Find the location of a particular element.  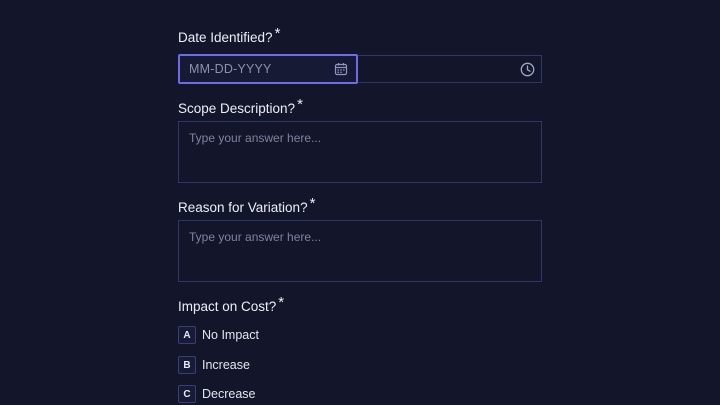

date-input: MM-DD-YYYY is located at coordinates (268, 69).